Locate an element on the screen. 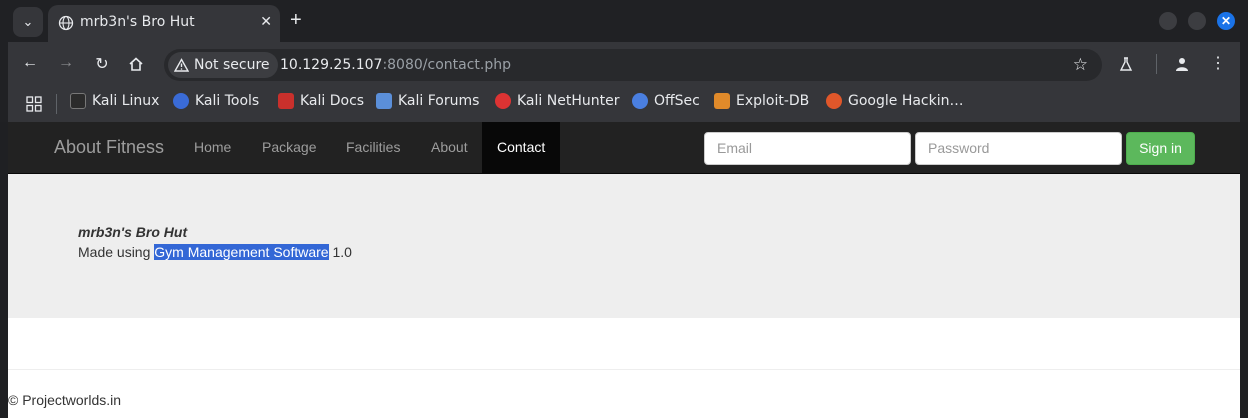 Image resolution: width=1248 pixels, height=418 pixels. window-close-button: ✕ is located at coordinates (1226, 21).